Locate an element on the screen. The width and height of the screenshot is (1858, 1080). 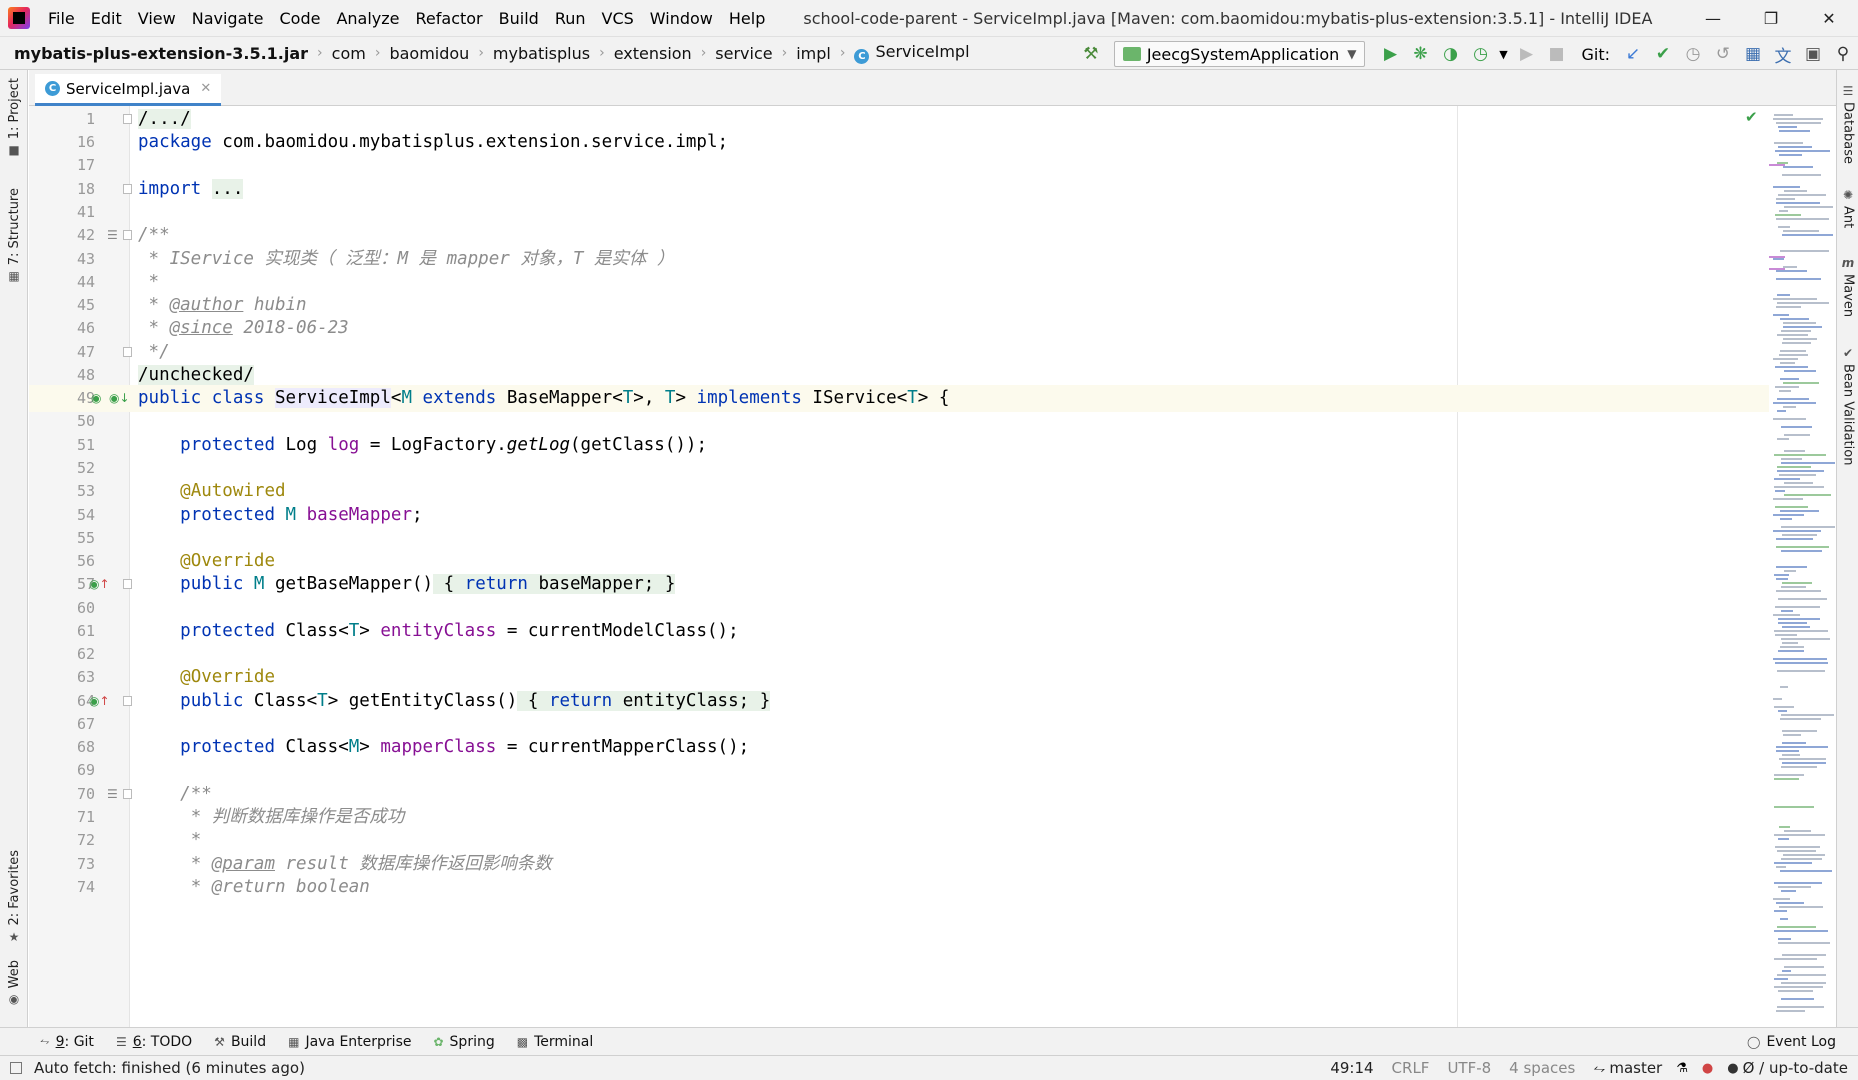
vcs-status: Ø / up-to-date is located at coordinates (1795, 1068).